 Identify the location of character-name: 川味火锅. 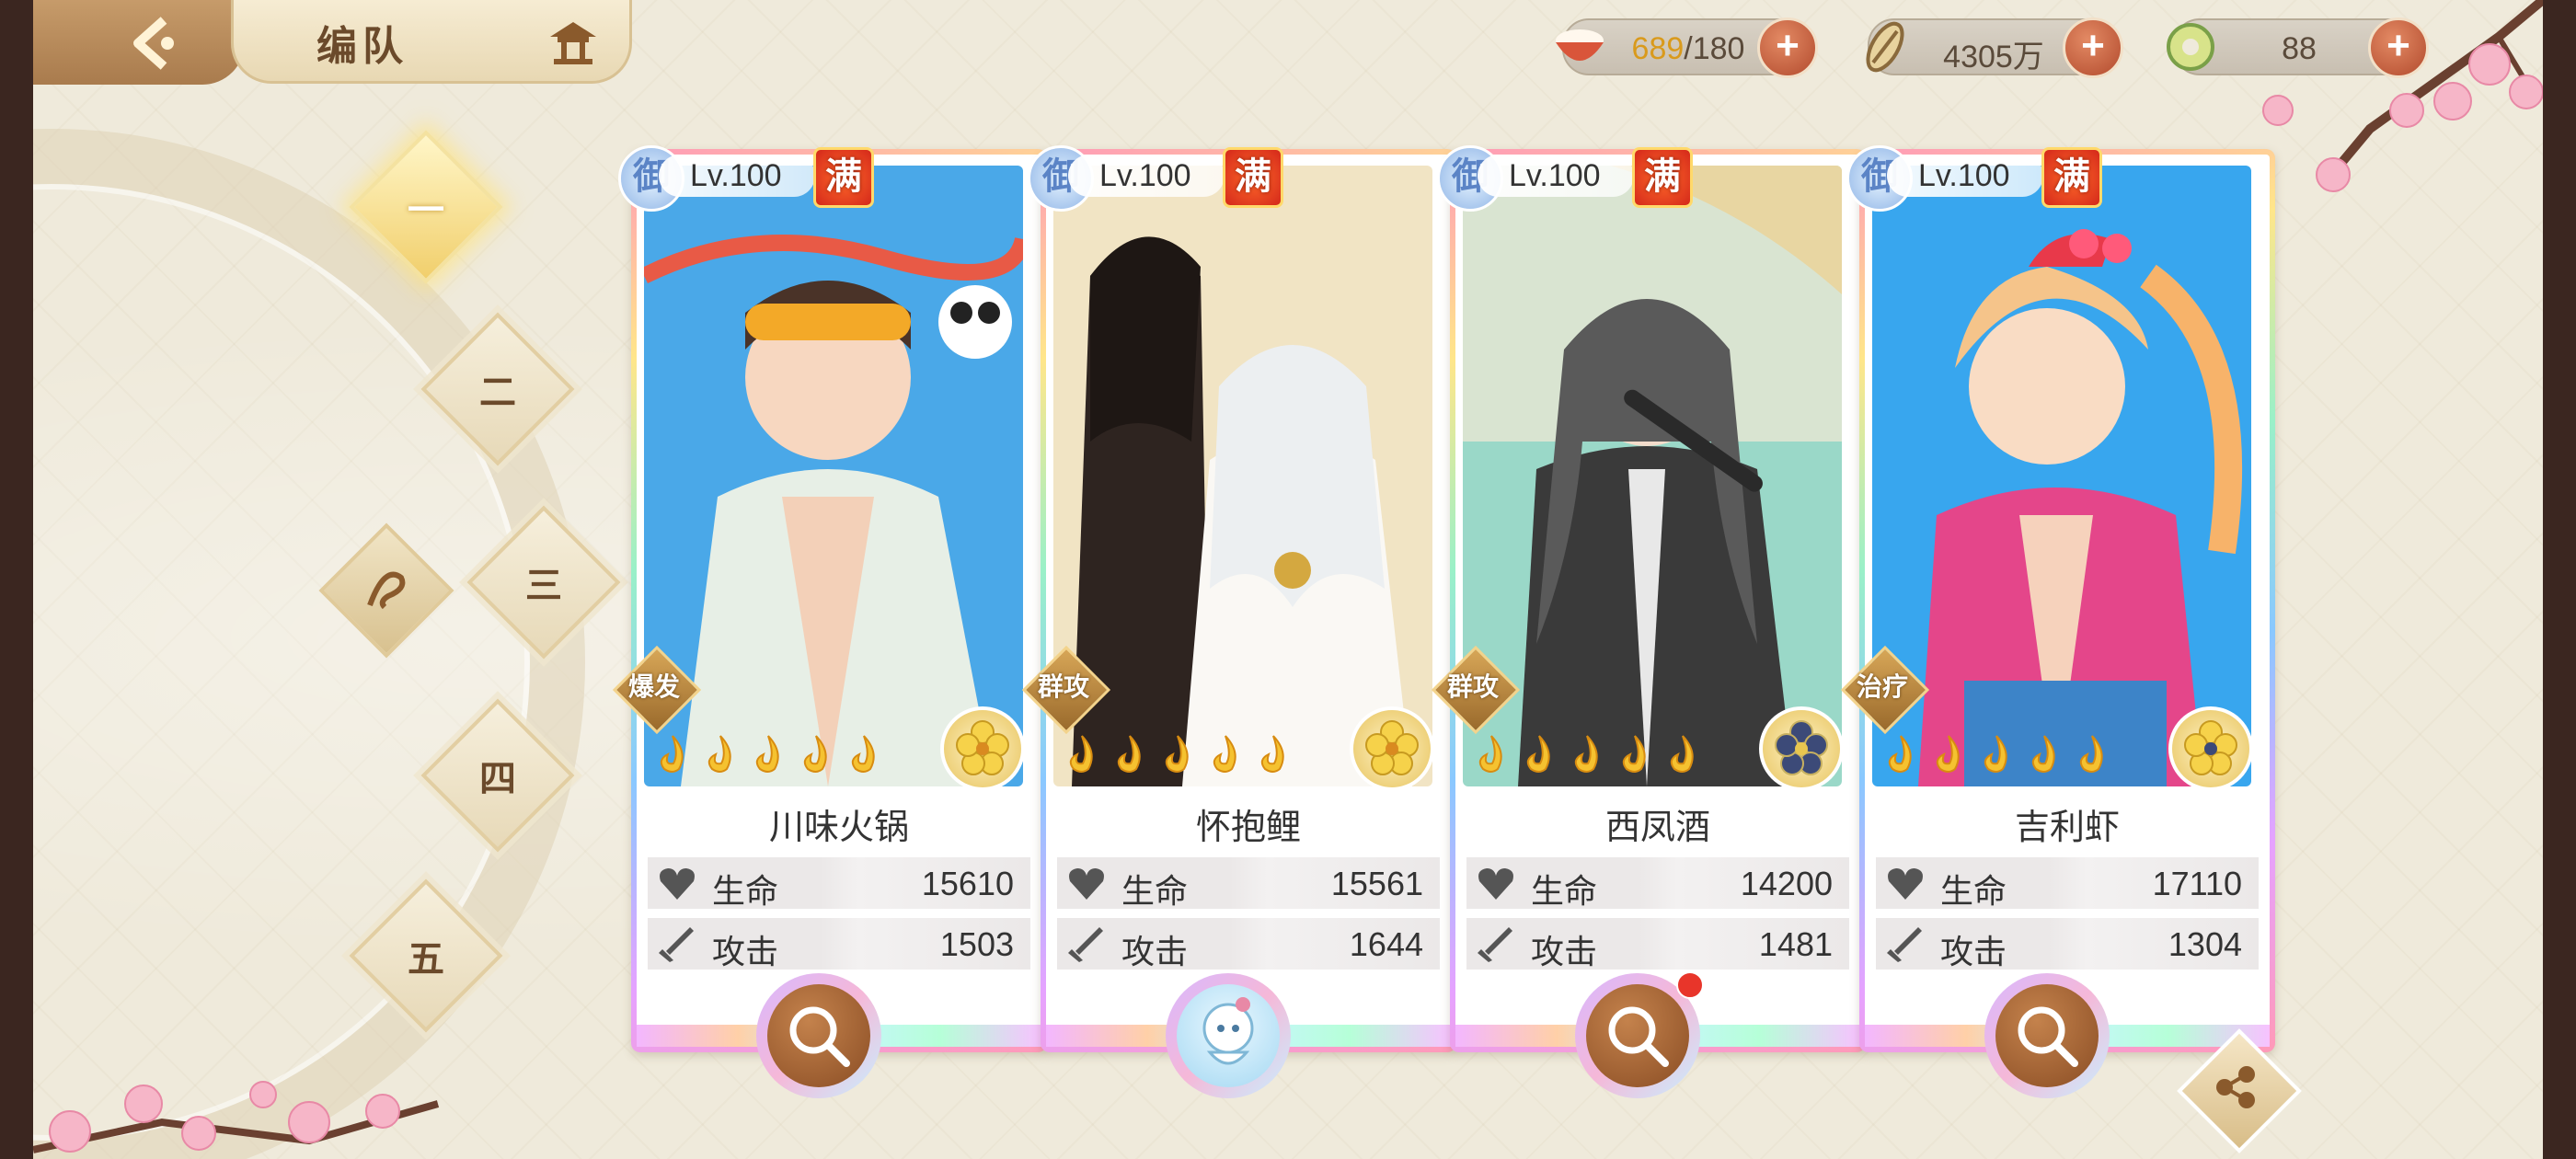
(838, 828).